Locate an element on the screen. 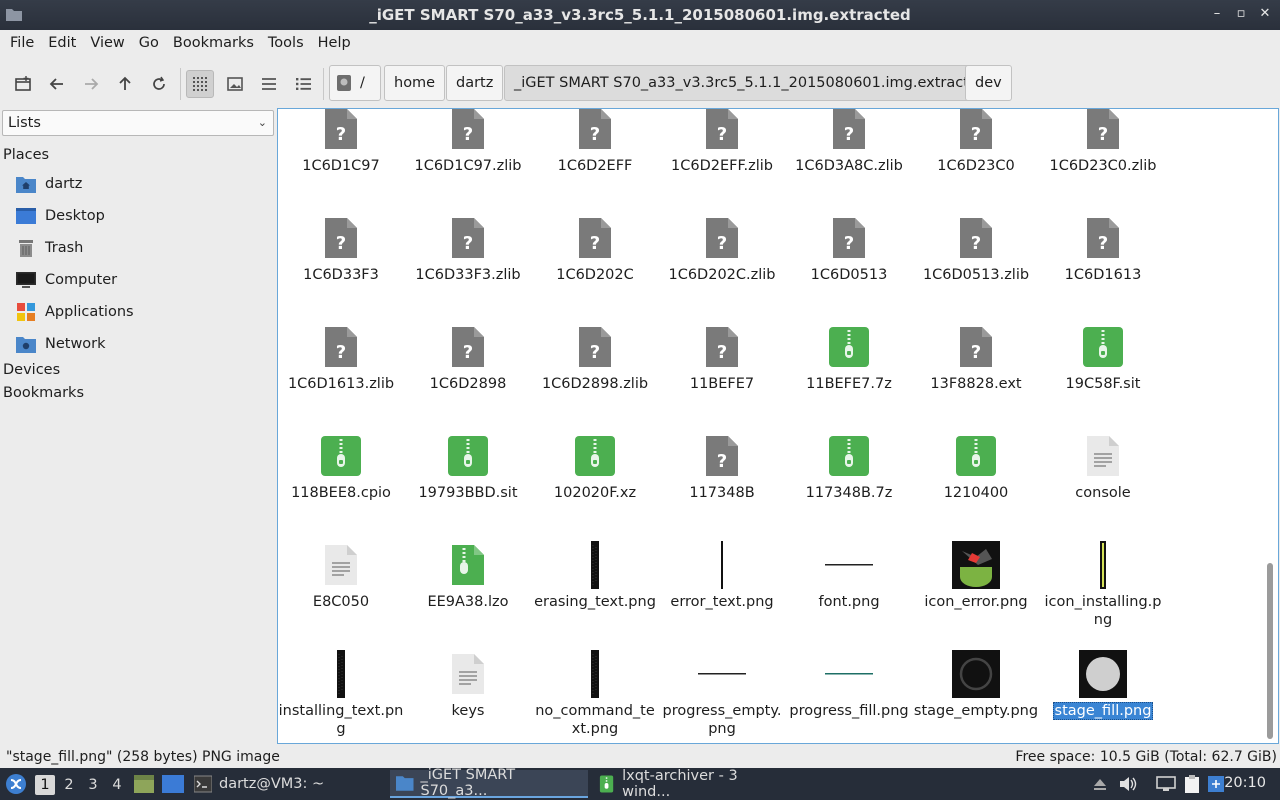  file-item: ? 1C6D202C.zlib is located at coordinates (722, 264).